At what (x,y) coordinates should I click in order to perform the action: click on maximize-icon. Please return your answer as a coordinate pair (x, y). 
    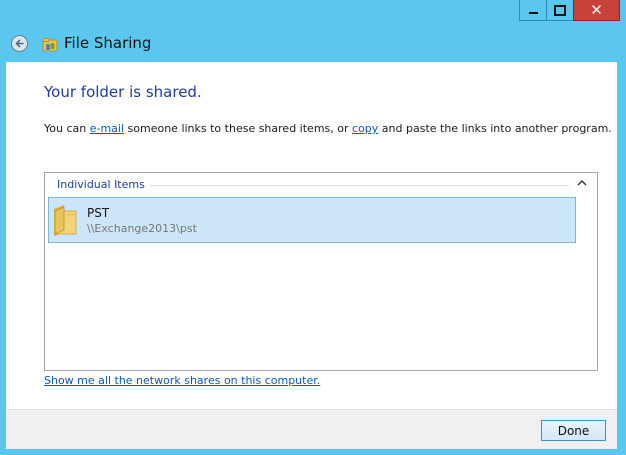
    Looking at the image, I should click on (560, 10).